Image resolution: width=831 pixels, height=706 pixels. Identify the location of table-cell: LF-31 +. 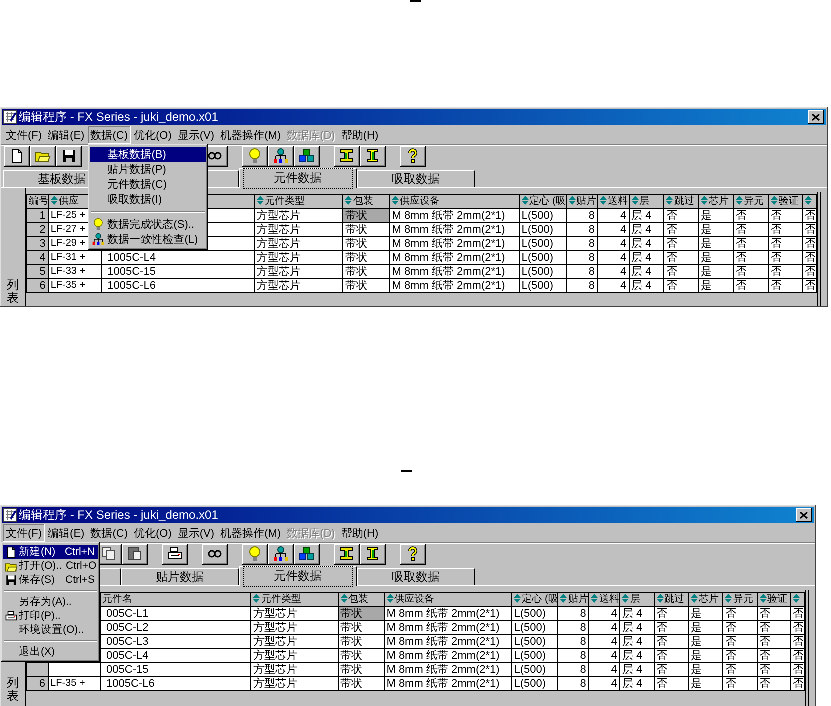
(75, 257).